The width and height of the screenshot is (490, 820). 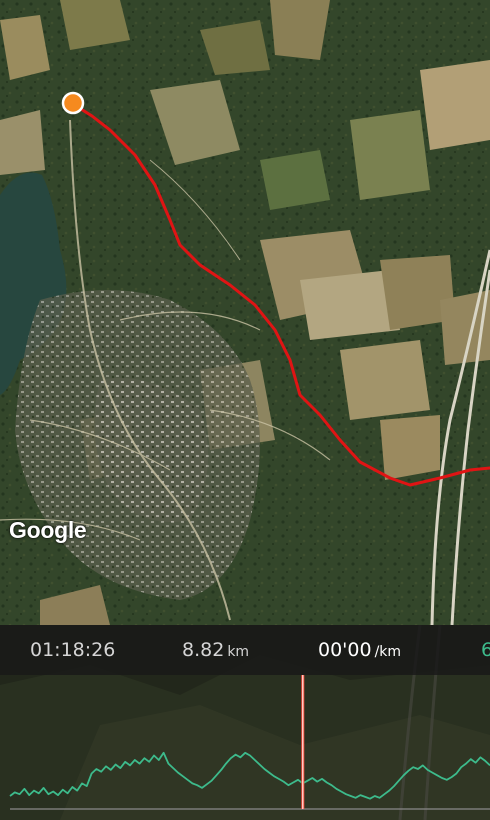 What do you see at coordinates (48, 530) in the screenshot?
I see `google-logo: Google` at bounding box center [48, 530].